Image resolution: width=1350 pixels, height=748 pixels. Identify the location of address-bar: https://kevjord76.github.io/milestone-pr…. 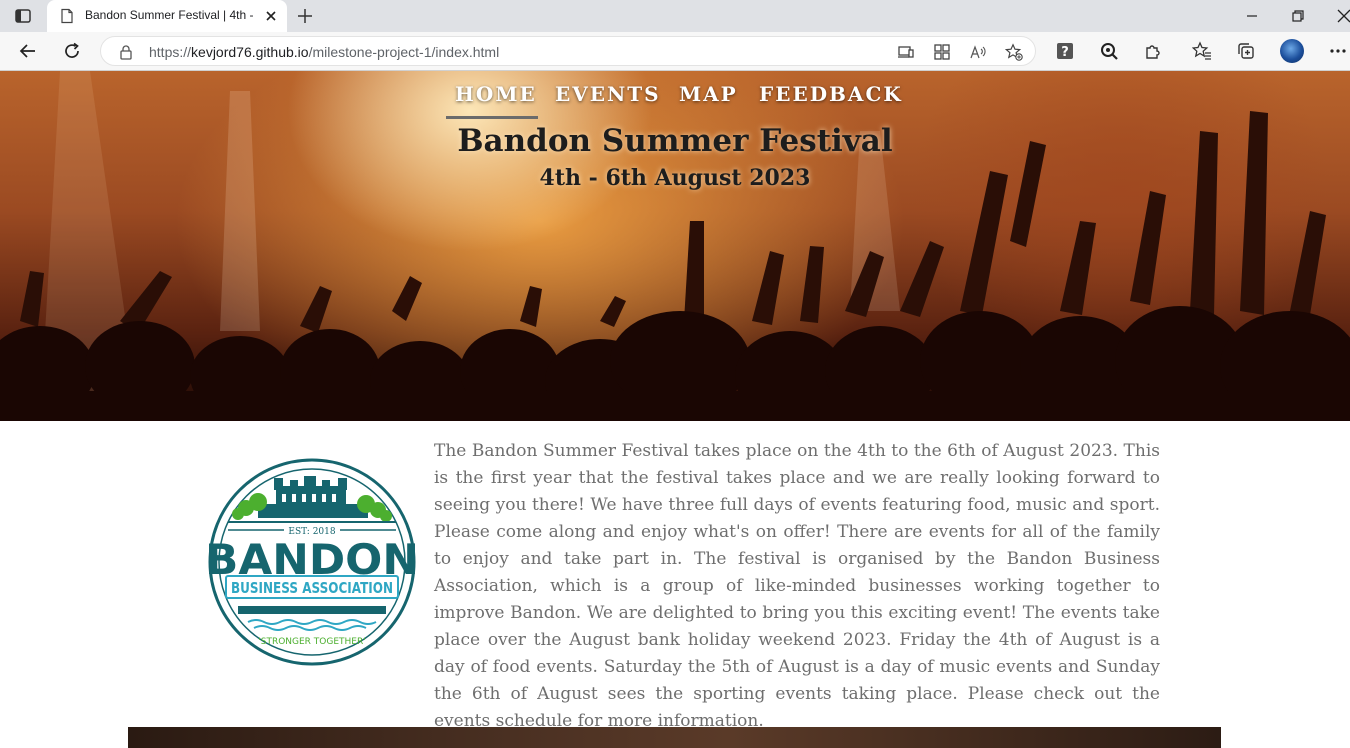
(568, 51).